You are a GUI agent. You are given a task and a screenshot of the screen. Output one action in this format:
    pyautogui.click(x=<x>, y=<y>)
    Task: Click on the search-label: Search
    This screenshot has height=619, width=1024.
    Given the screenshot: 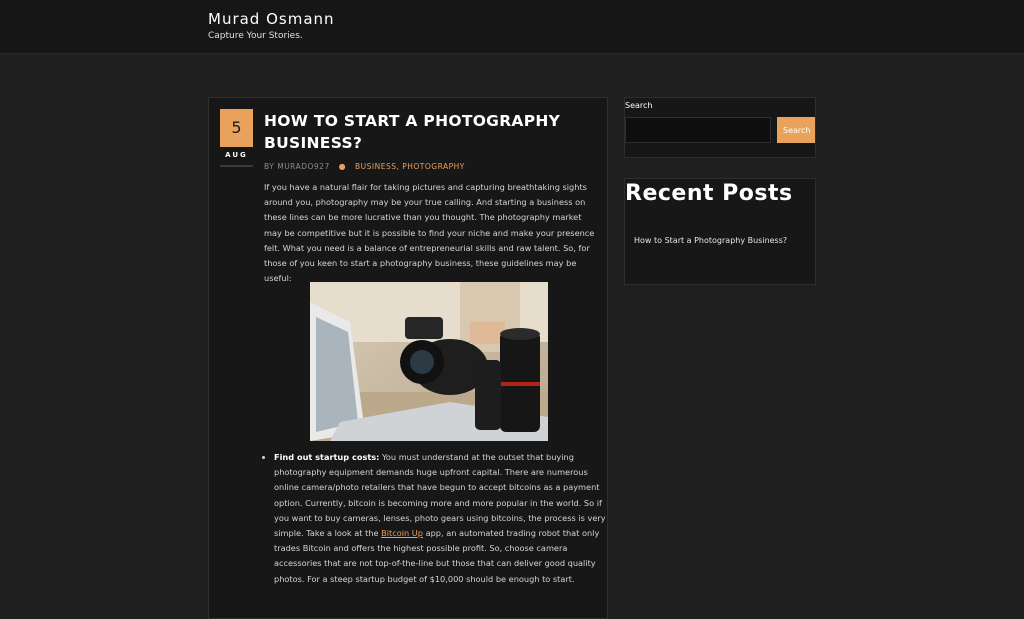 What is the action you would take?
    pyautogui.click(x=639, y=105)
    